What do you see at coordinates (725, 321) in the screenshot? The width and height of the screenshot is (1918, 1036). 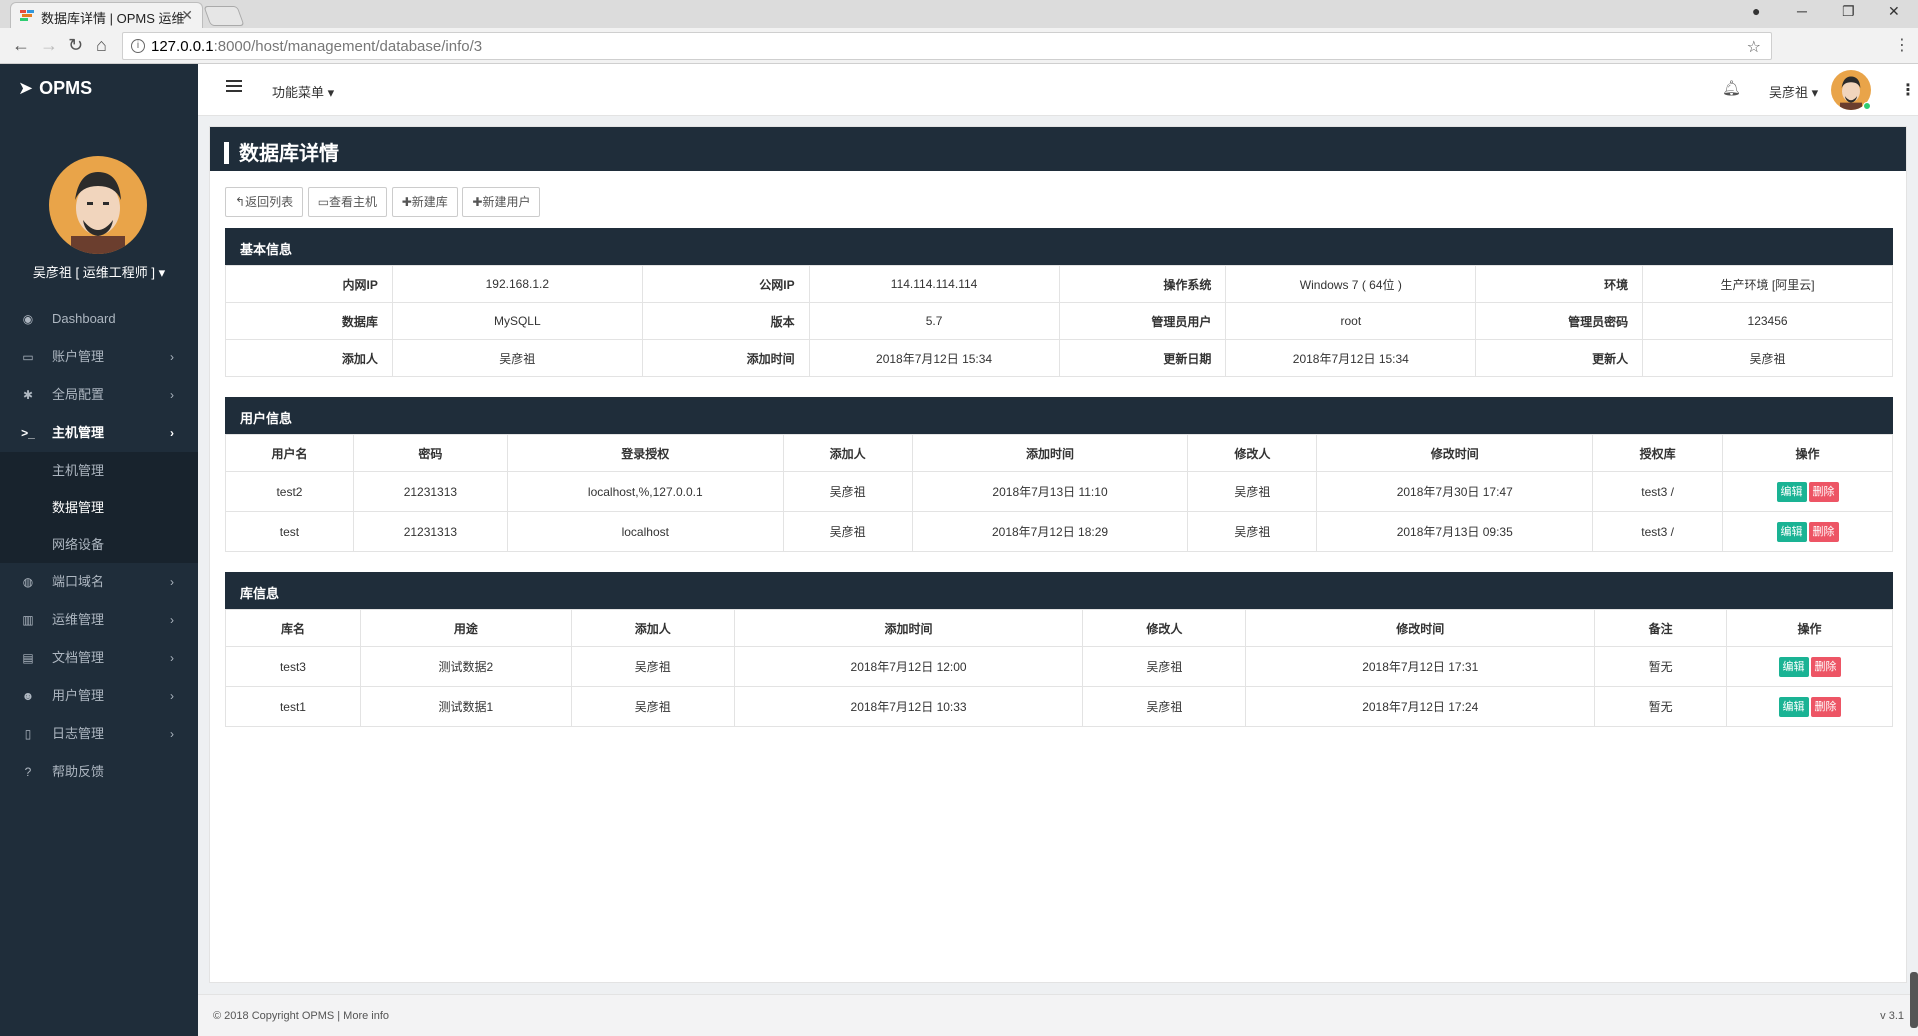 I see `field-label: 版本` at bounding box center [725, 321].